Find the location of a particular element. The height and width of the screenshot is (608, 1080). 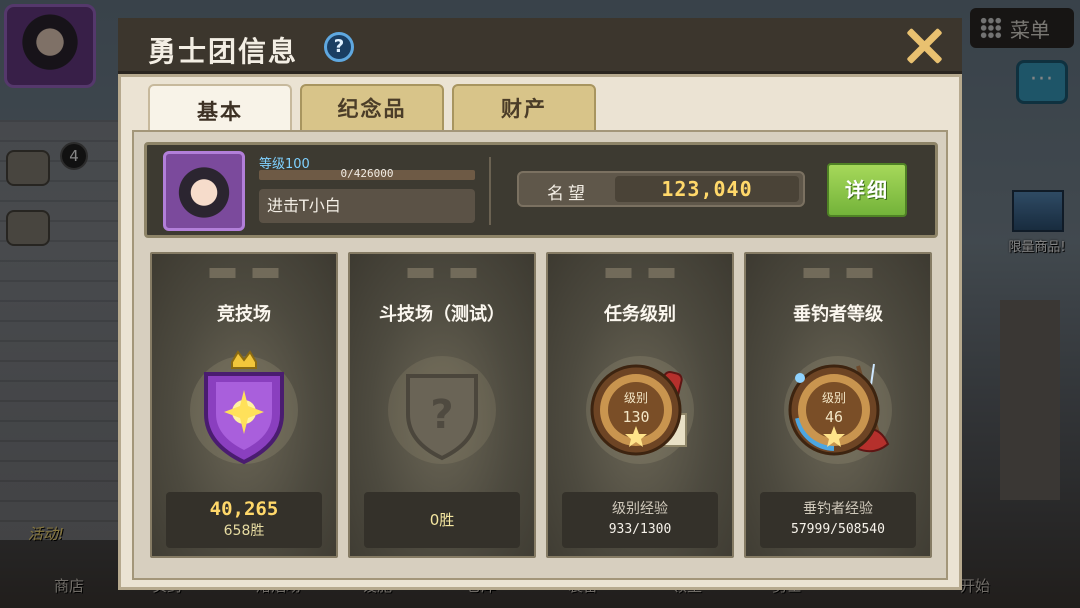

tab-souvenir: 纪念品 is located at coordinates (372, 108).